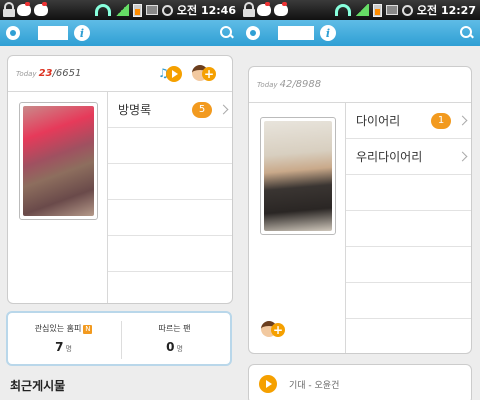 Image resolution: width=480 pixels, height=400 pixels. Describe the element at coordinates (59, 347) in the screenshot. I see `interest-value: 7` at that location.